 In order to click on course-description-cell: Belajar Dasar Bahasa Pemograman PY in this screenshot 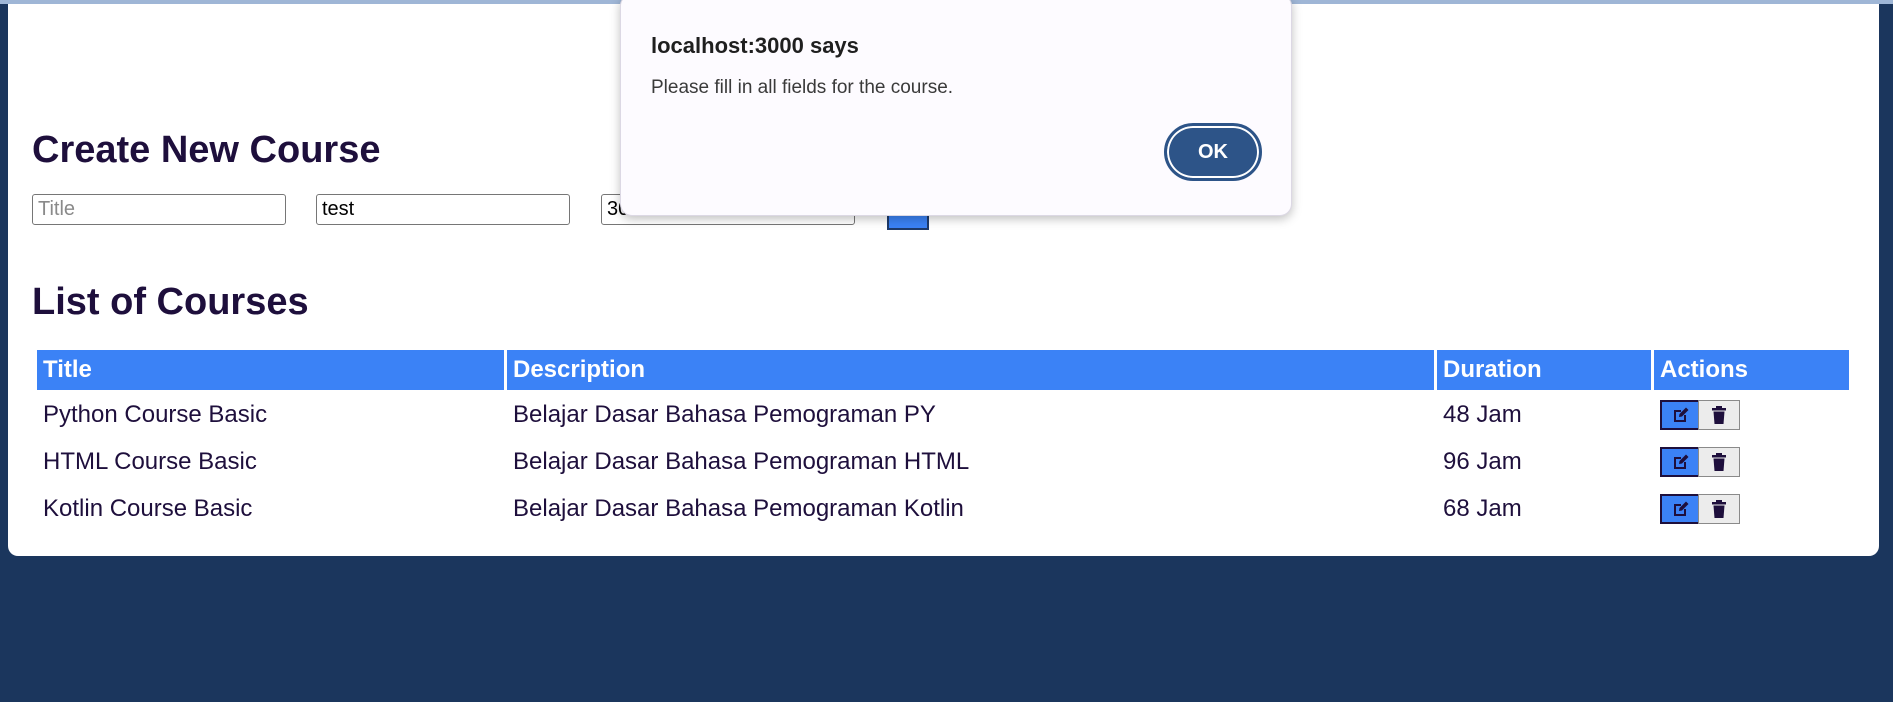, I will do `click(724, 414)`.